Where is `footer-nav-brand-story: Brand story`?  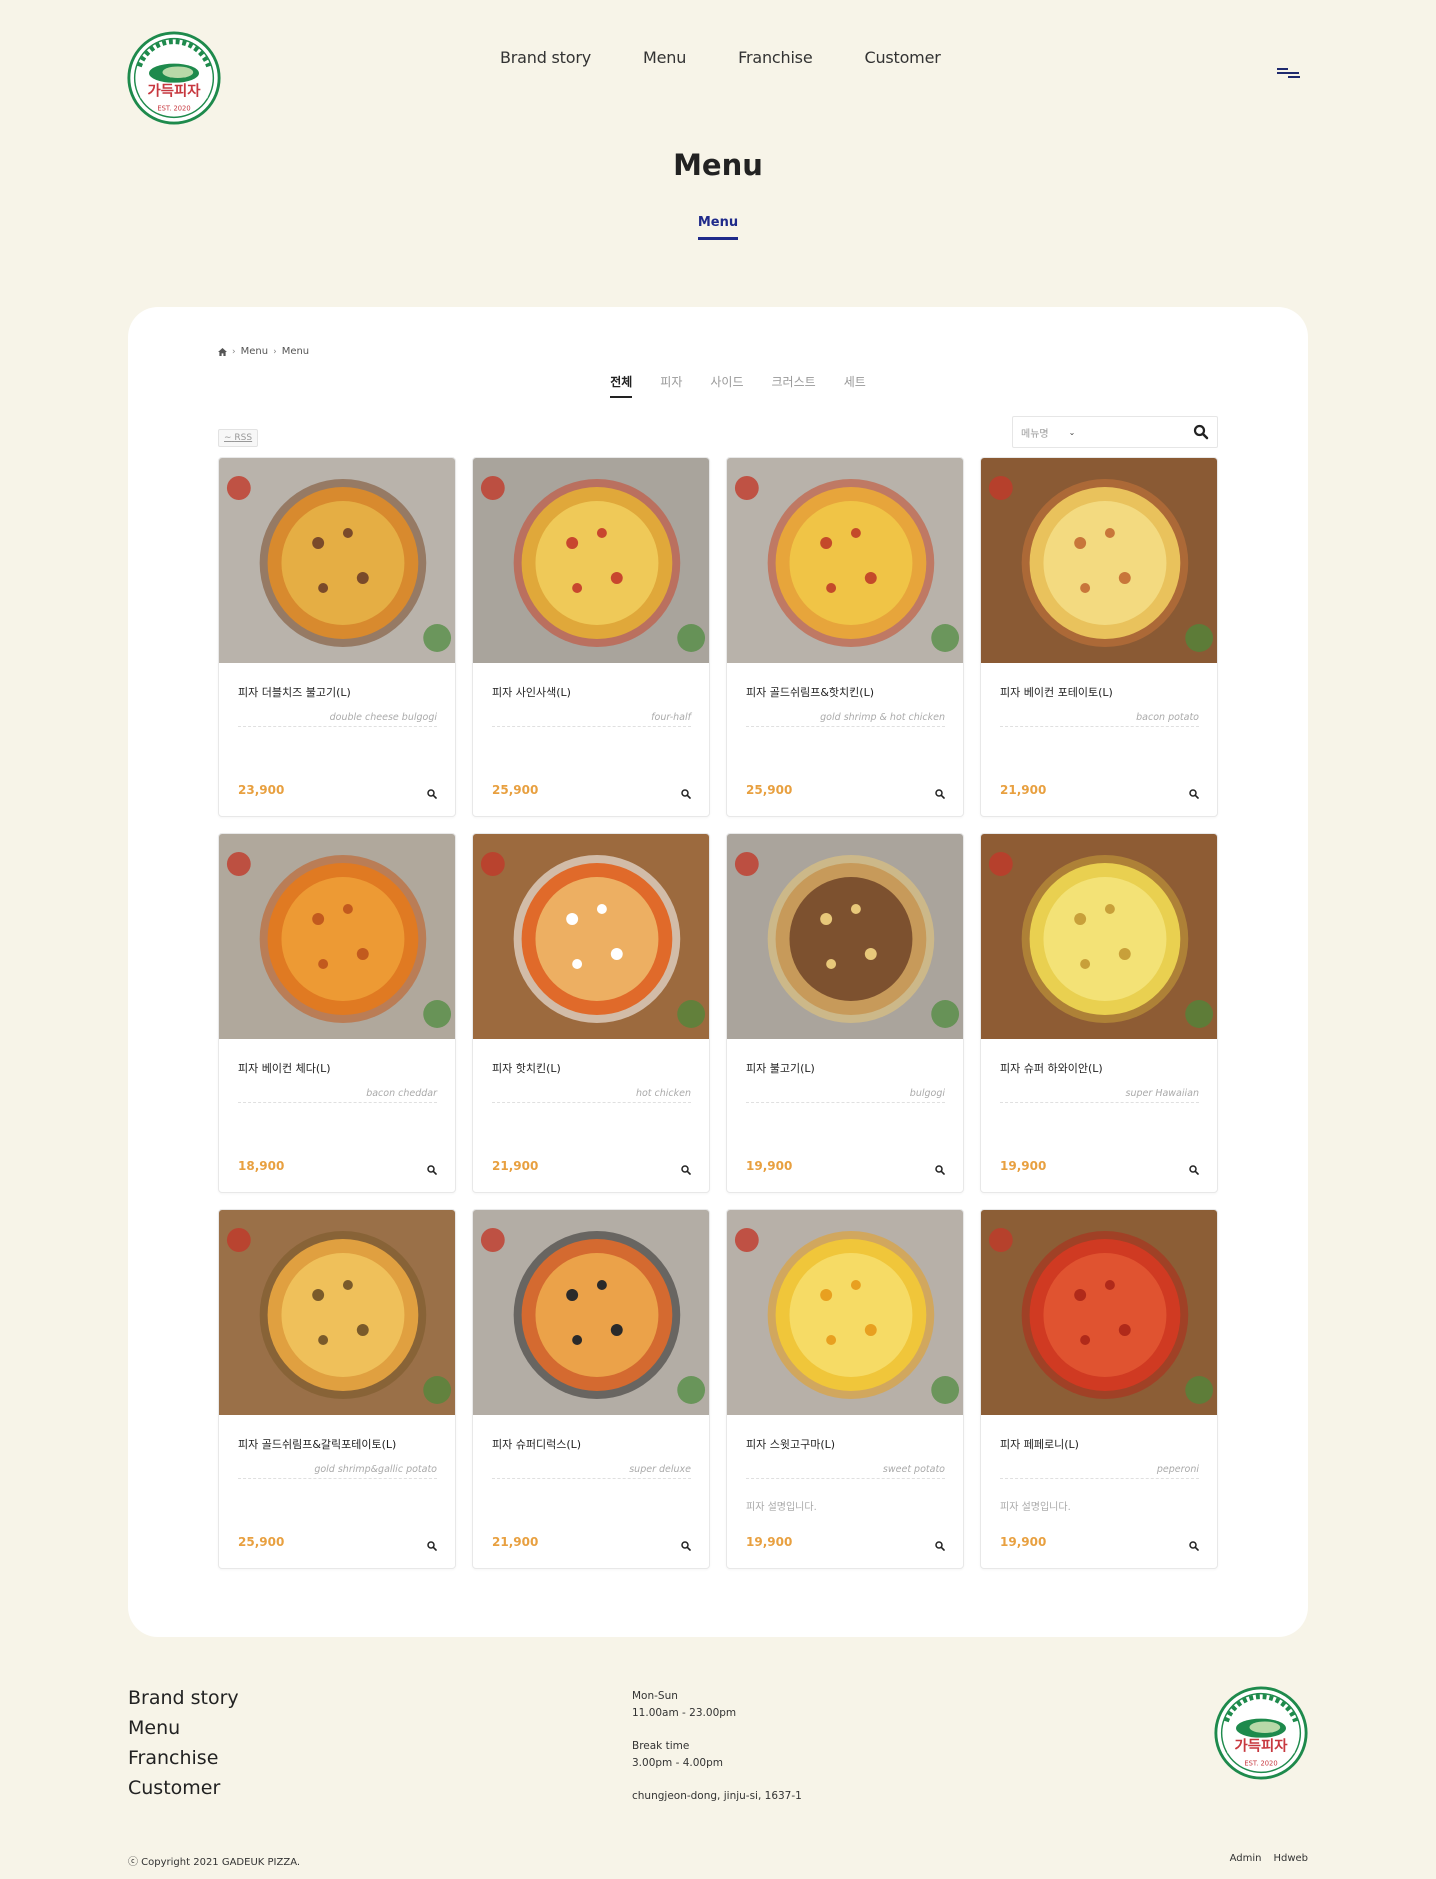 footer-nav-brand-story: Brand story is located at coordinates (183, 1698).